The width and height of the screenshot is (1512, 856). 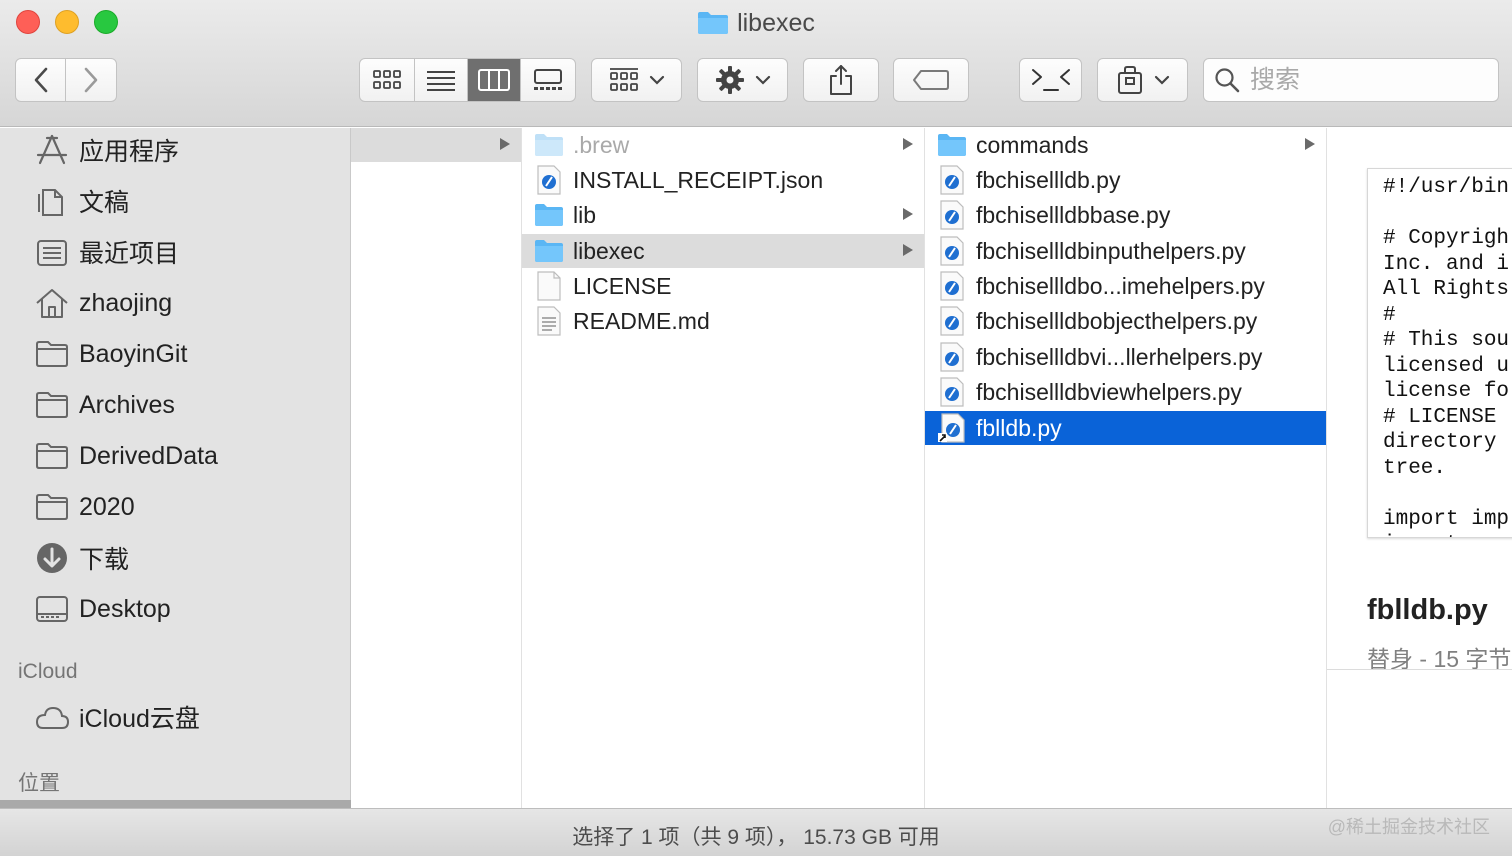 I want to click on sidebar-item-downloads: 下载, so click(x=81, y=558).